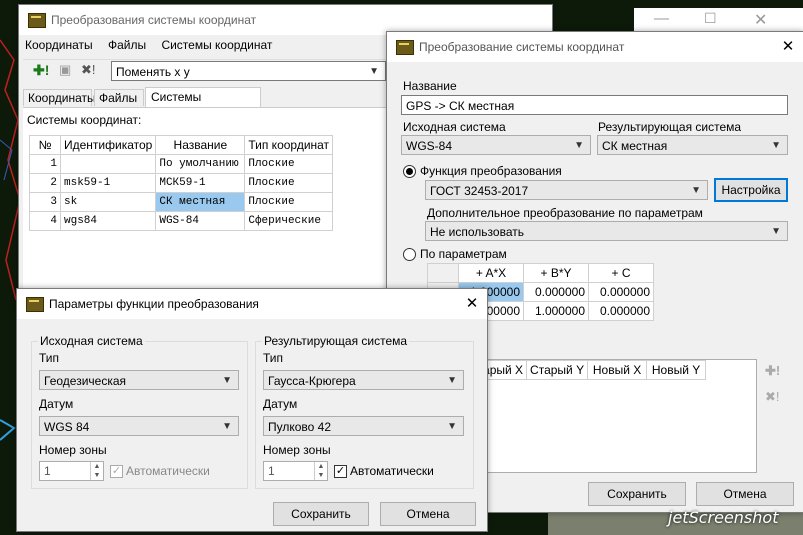  I want to click on setup-button: Настройка, so click(751, 190).